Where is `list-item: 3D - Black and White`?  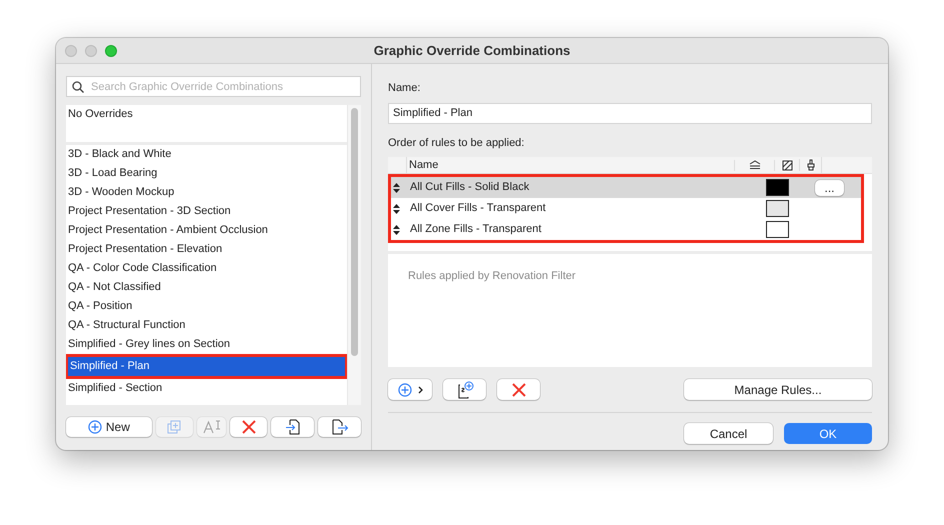
list-item: 3D - Black and White is located at coordinates (206, 154).